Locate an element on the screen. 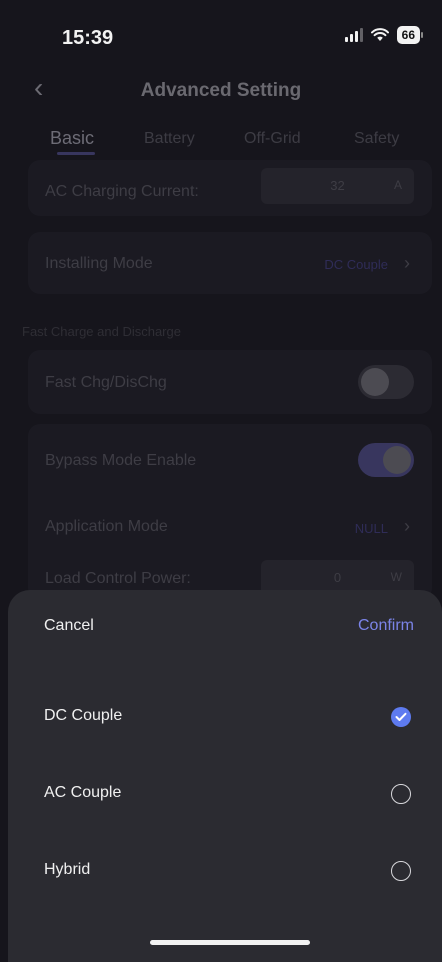 The image size is (442, 962). ac-charging-label: AC Charging Current: is located at coordinates (122, 191).